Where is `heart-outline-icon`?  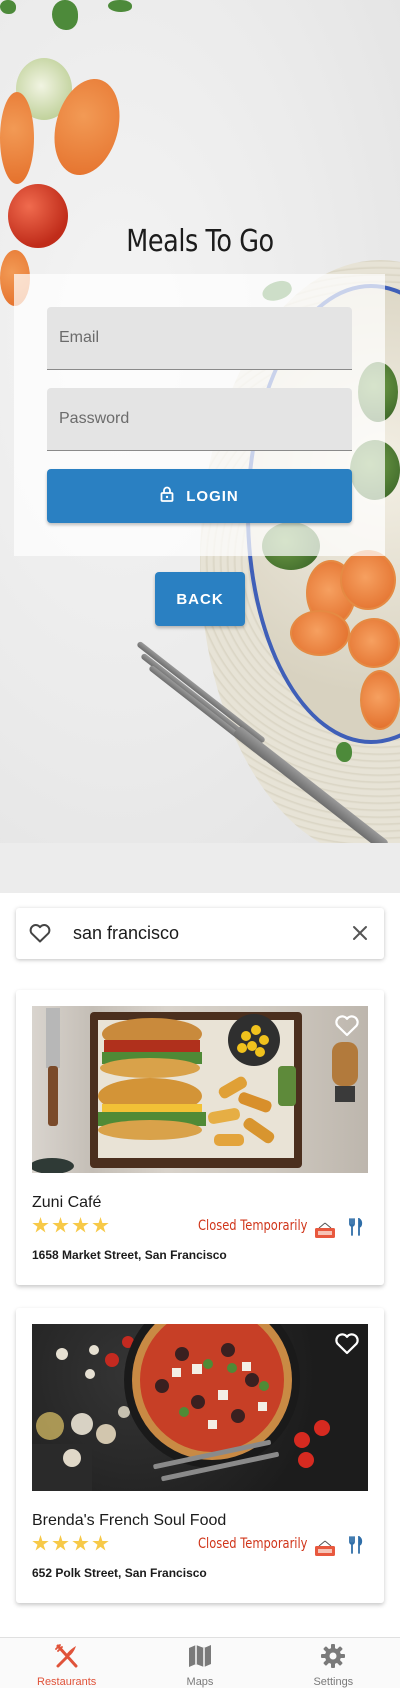 heart-outline-icon is located at coordinates (40, 935).